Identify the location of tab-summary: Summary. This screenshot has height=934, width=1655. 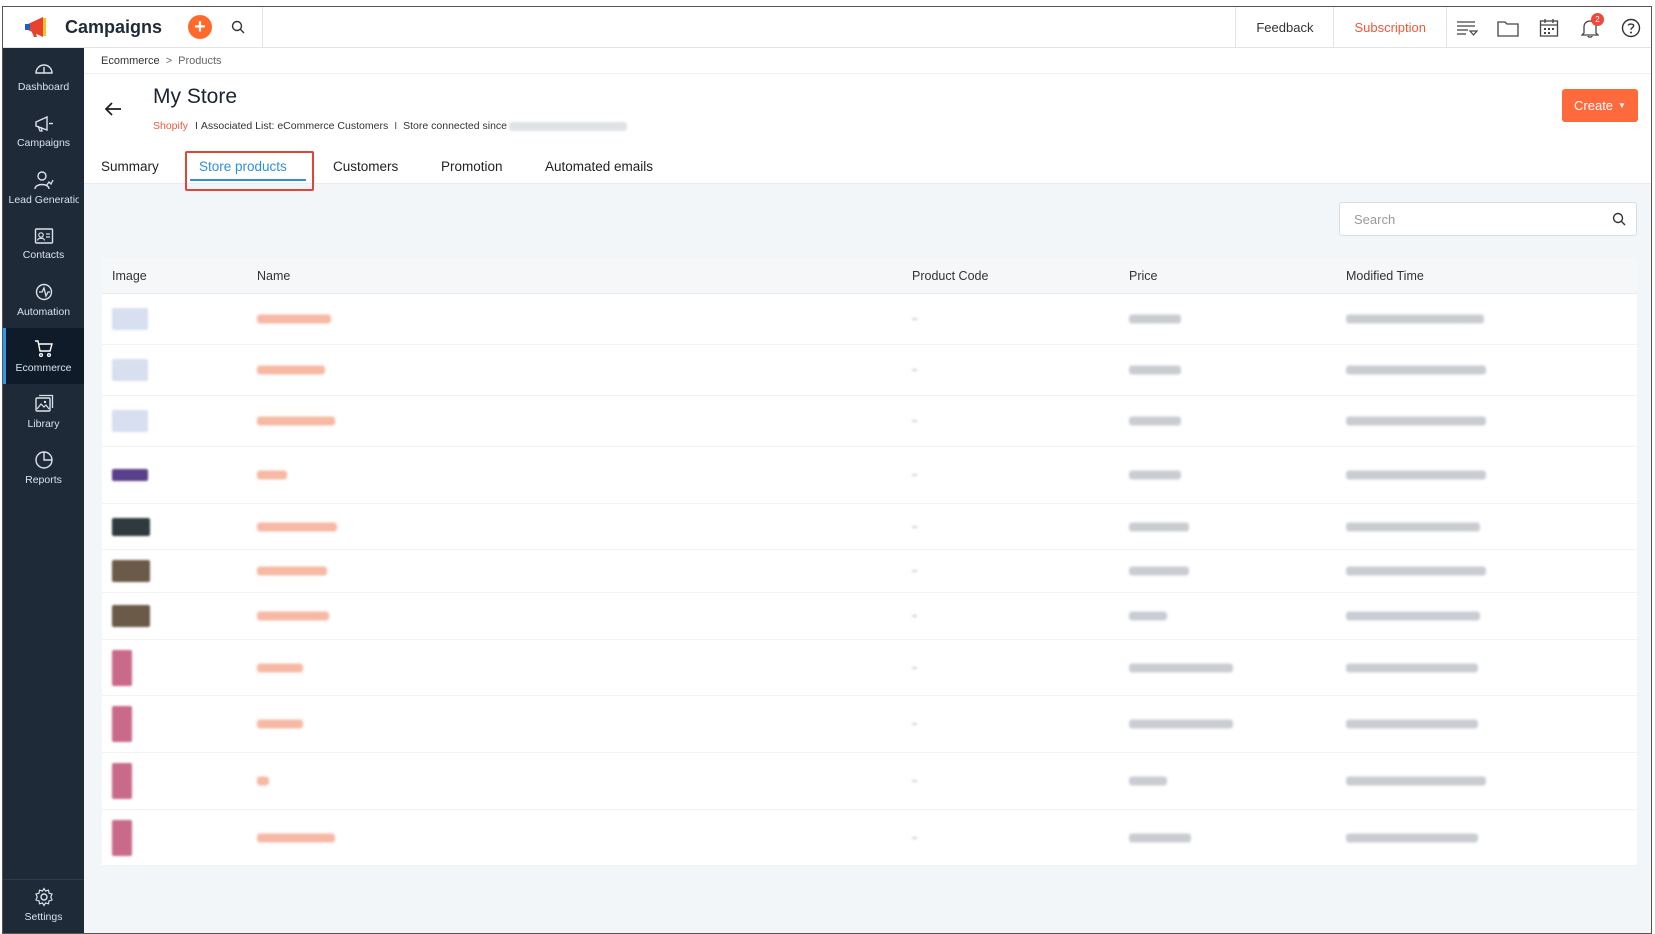
(130, 166).